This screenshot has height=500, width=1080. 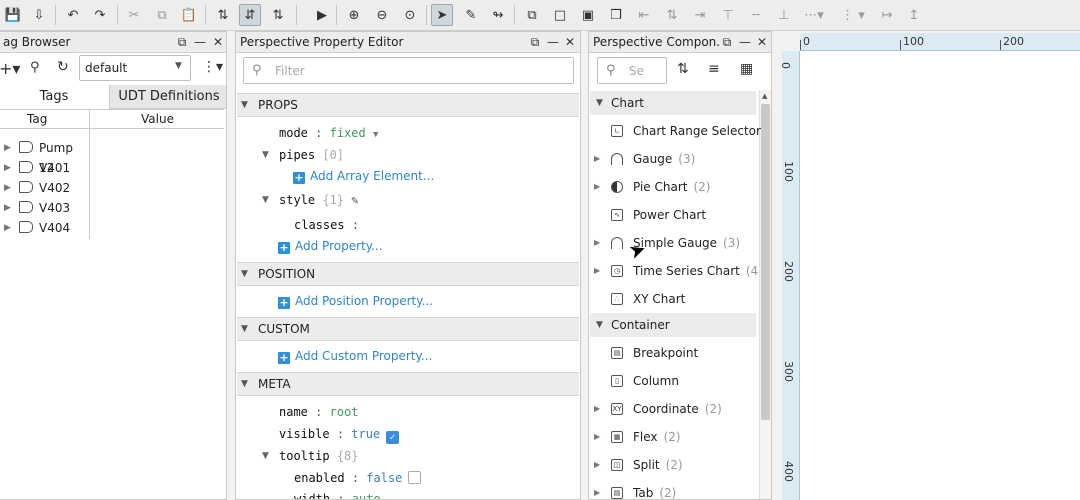 I want to click on component-breakpoint: ▤ Breakpoint, so click(x=674, y=353).